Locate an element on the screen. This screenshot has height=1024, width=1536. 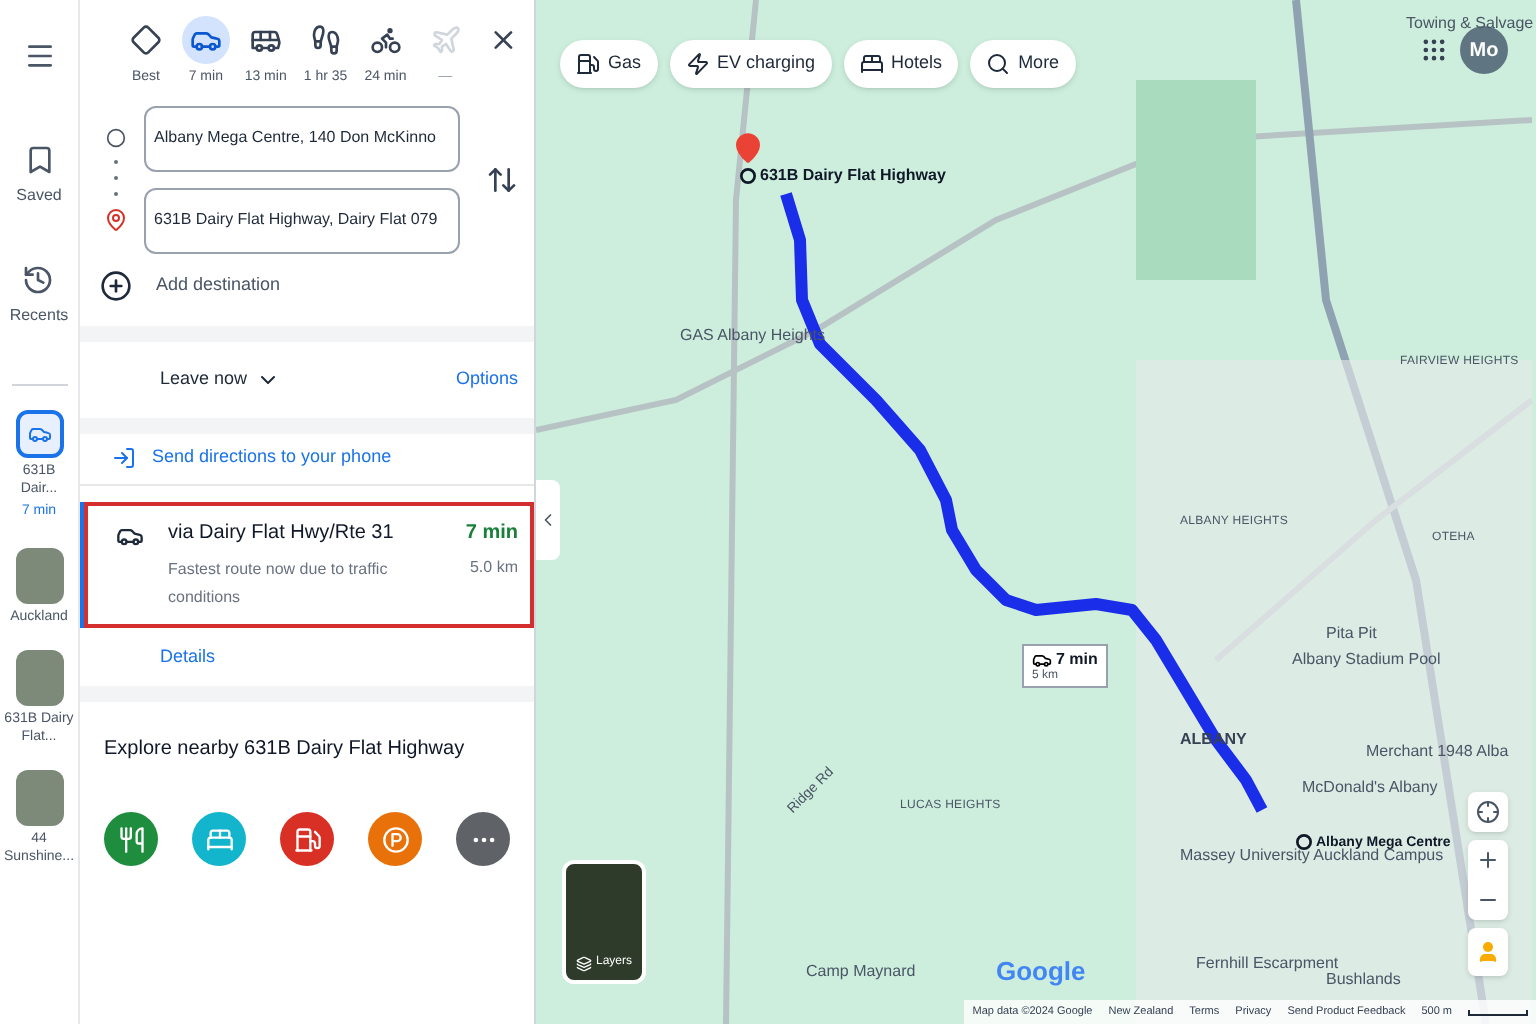
search-icon is located at coordinates (998, 64).